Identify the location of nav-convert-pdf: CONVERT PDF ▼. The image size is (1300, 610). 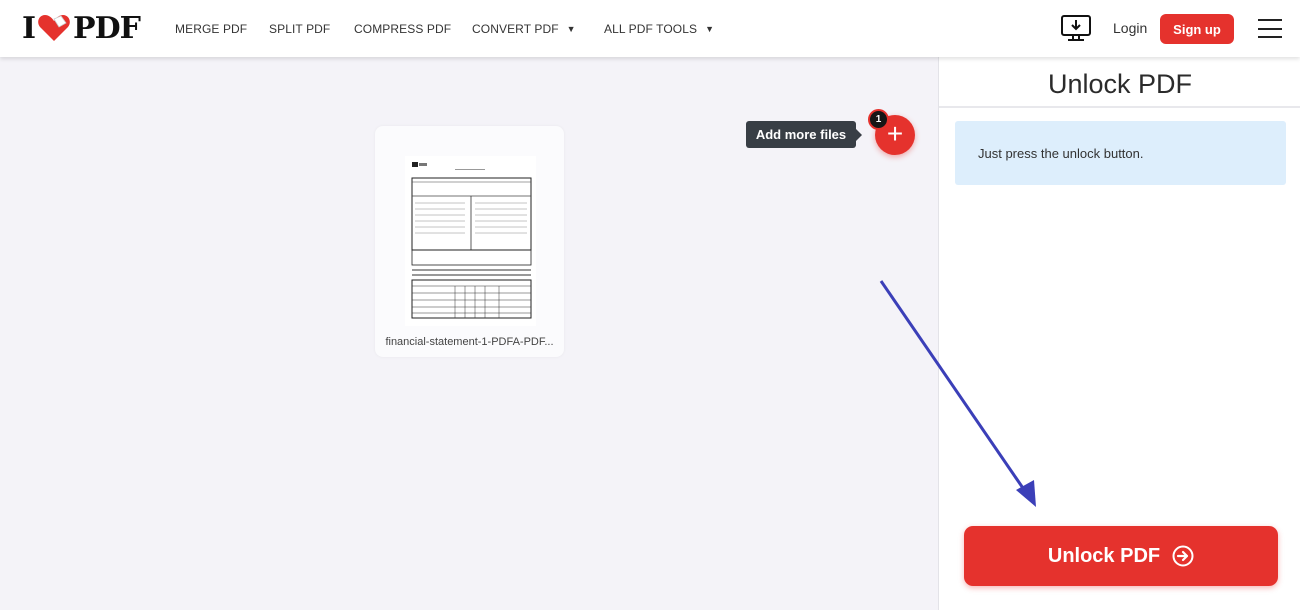
(524, 28).